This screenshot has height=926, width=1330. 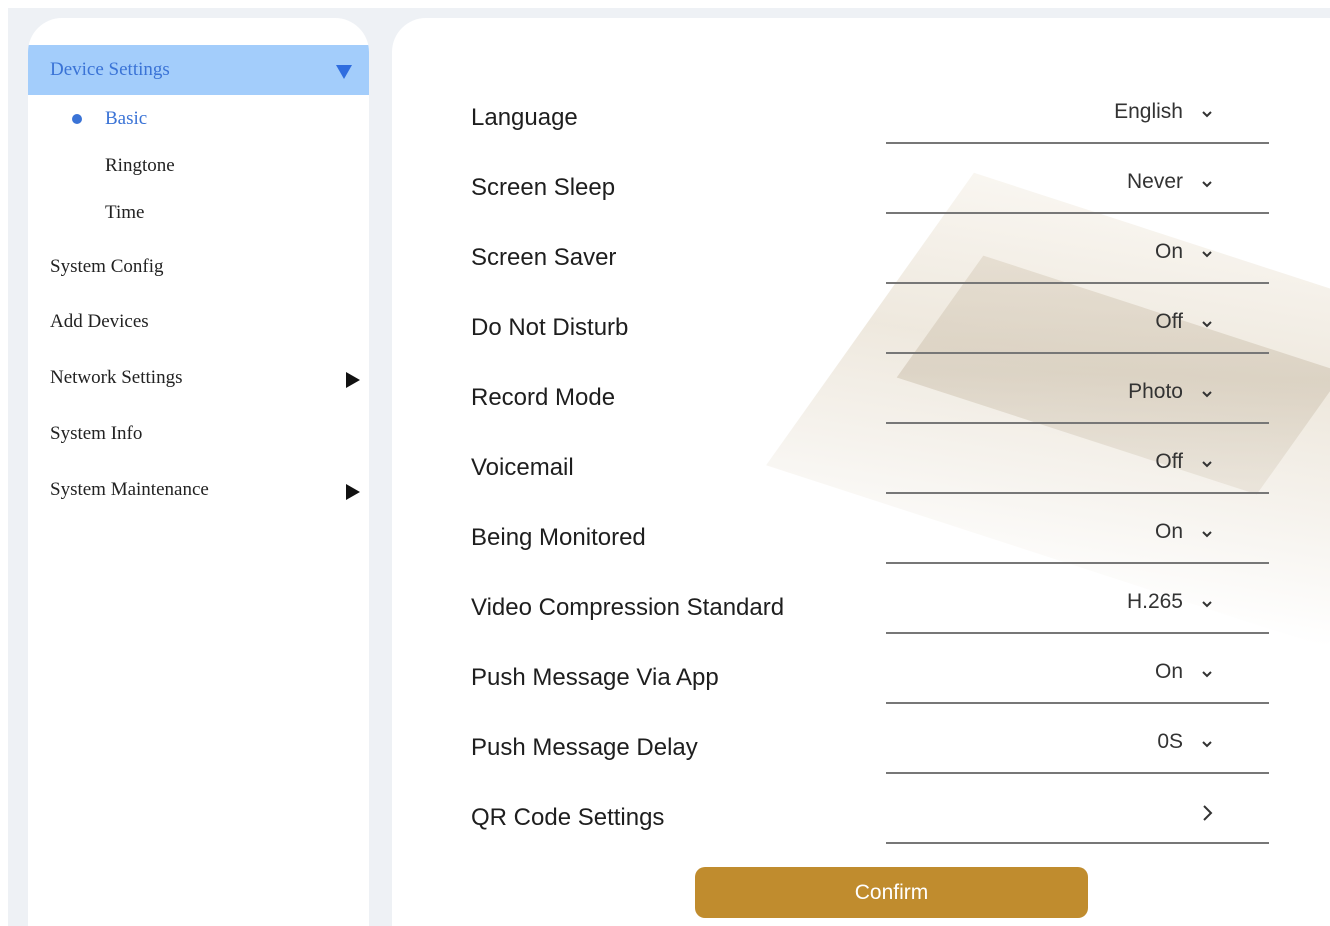 What do you see at coordinates (124, 213) in the screenshot?
I see `sidebar-subitem-time: Time` at bounding box center [124, 213].